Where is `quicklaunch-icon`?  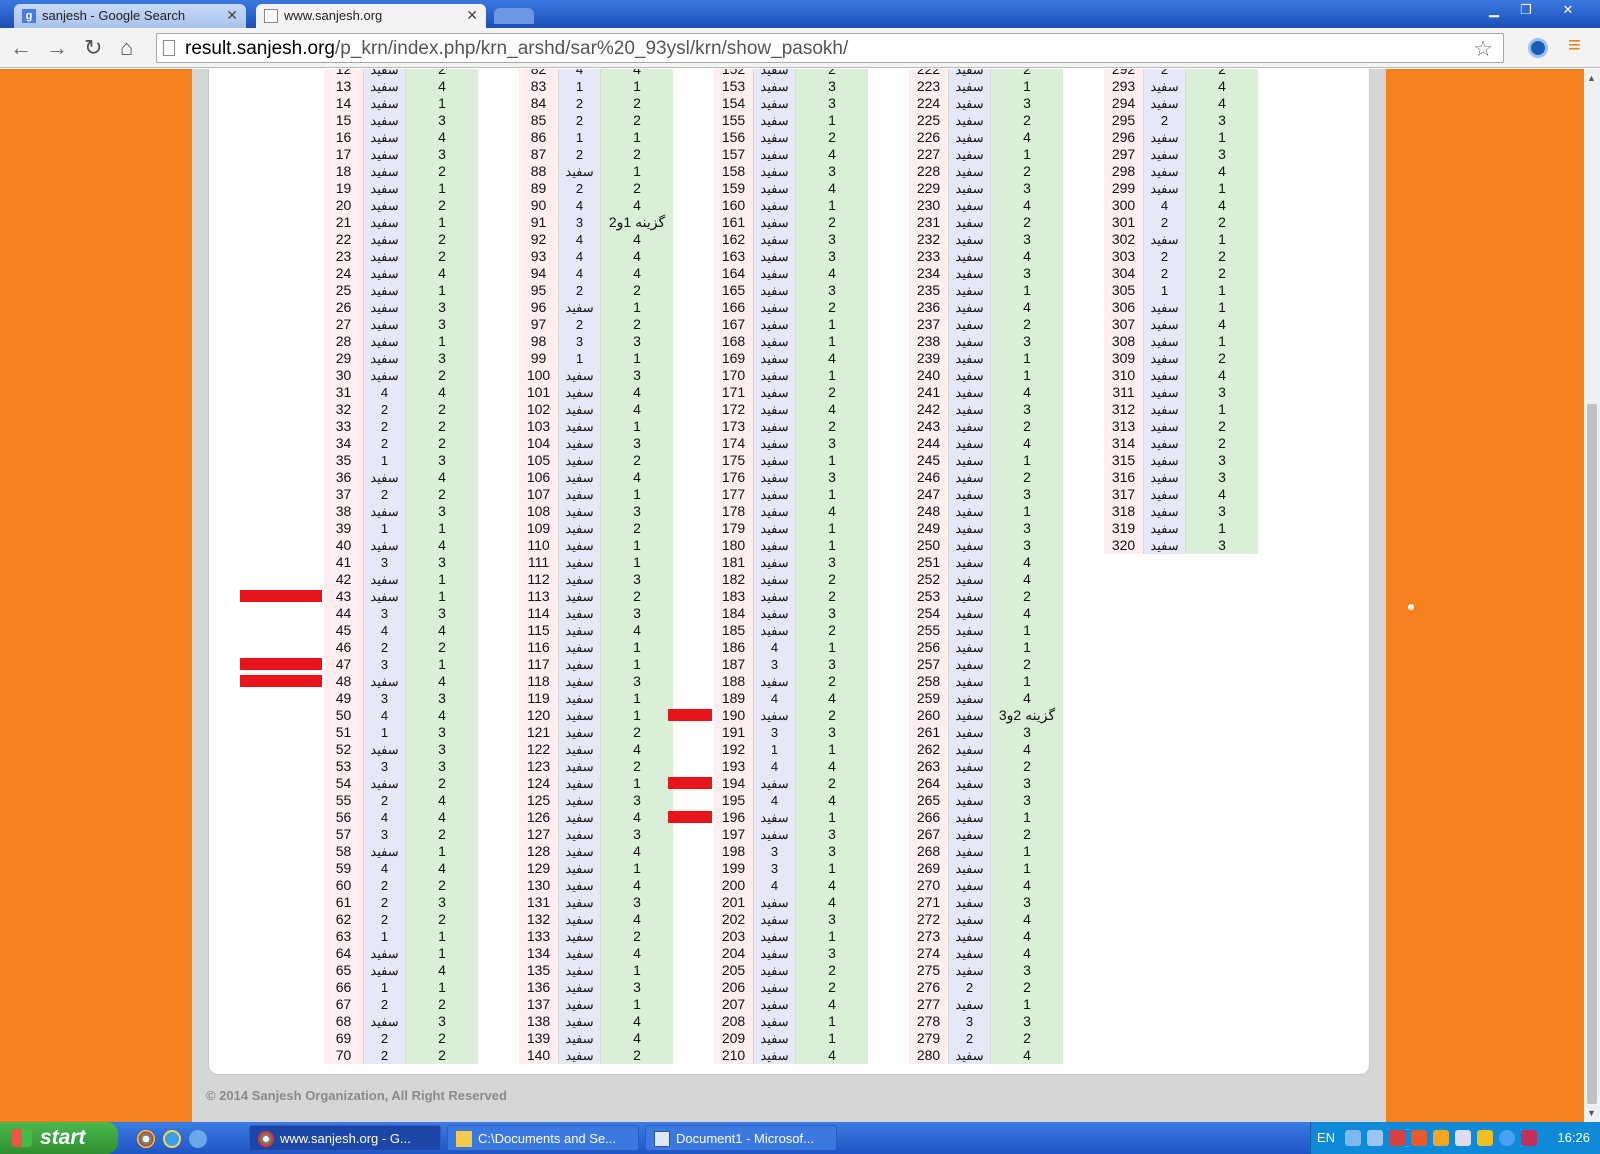
quicklaunch-icon is located at coordinates (198, 1139).